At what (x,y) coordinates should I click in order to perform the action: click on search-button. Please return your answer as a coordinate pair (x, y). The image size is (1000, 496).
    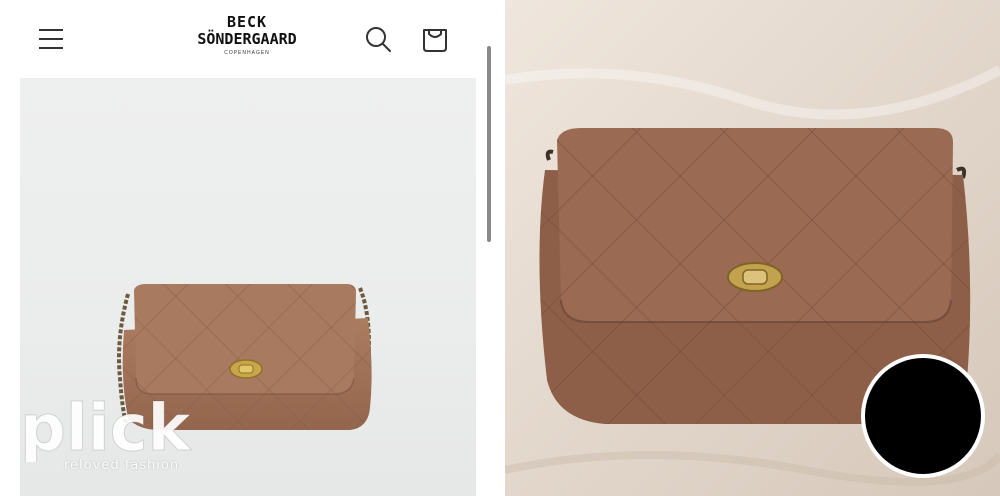
    Looking at the image, I should click on (379, 40).